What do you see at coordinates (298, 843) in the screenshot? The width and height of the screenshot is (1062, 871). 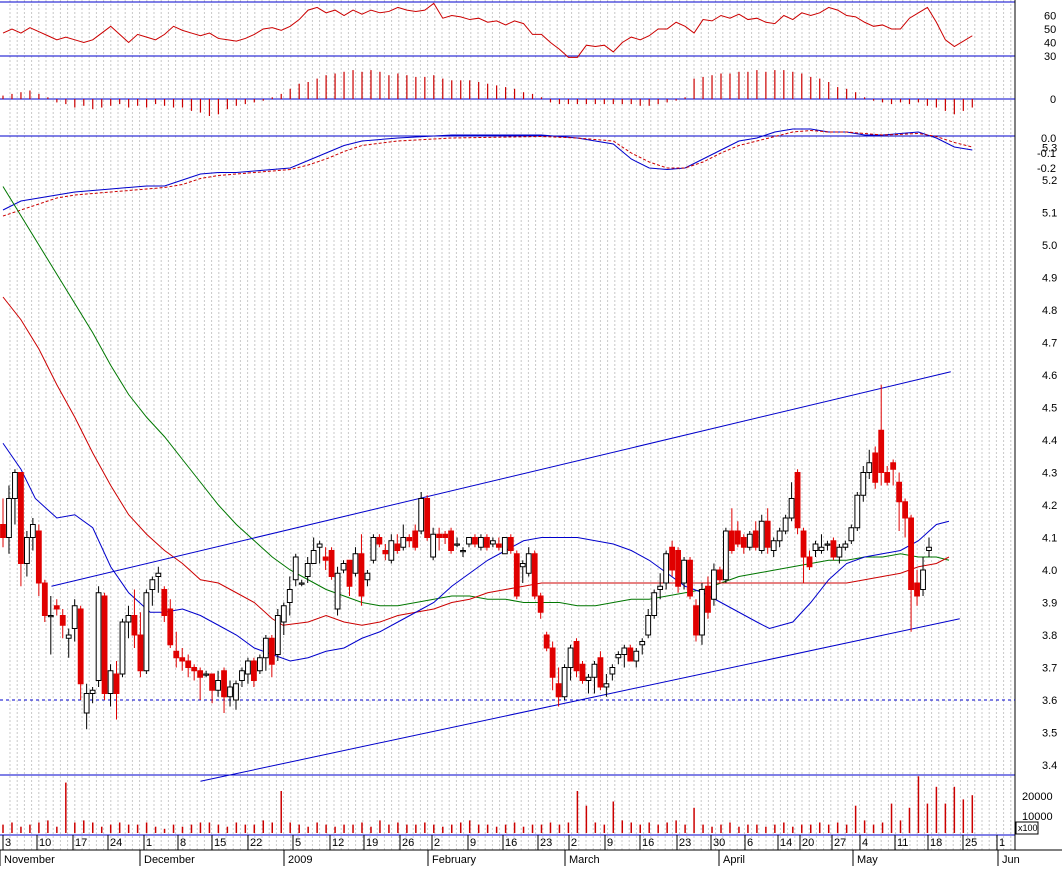 I see `x-tick-label: 5` at bounding box center [298, 843].